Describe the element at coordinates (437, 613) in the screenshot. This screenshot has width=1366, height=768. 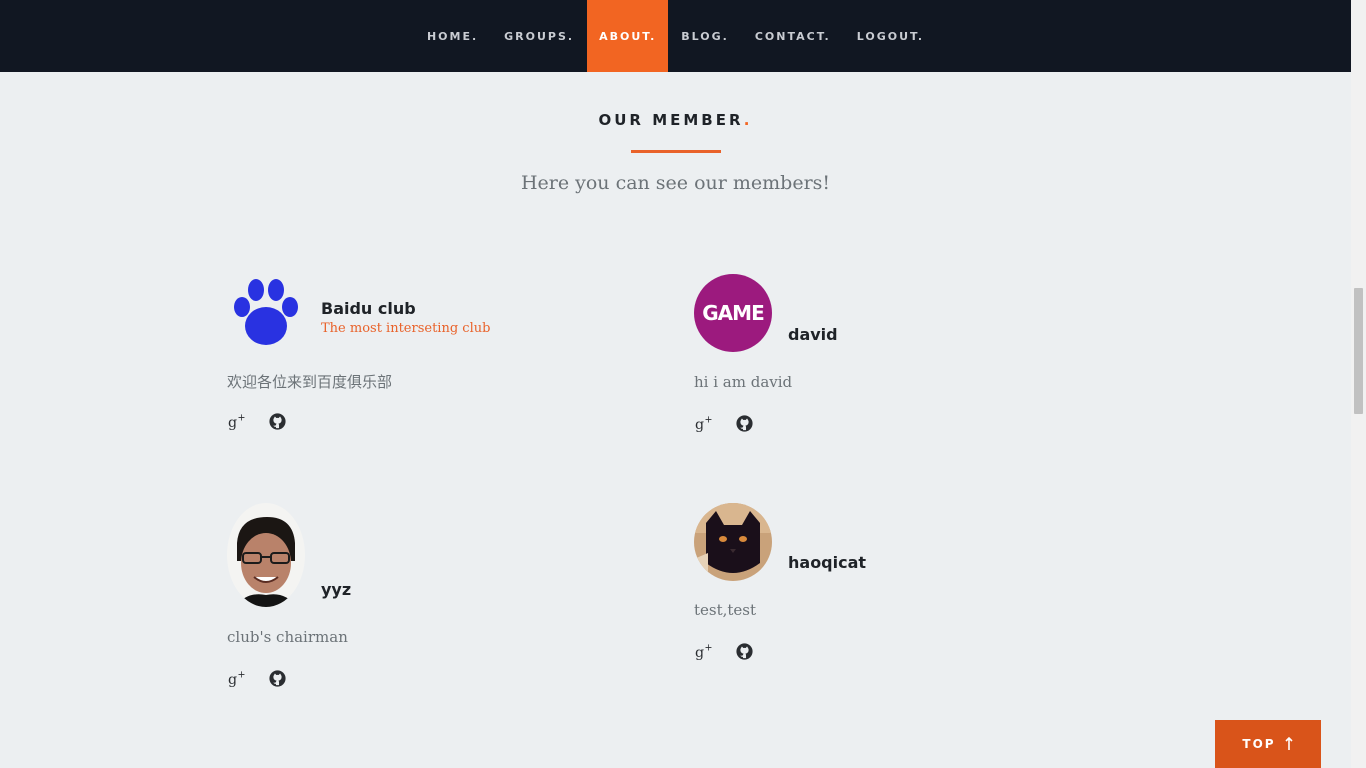
I see `member-card: yyz club's chairman g +` at that location.